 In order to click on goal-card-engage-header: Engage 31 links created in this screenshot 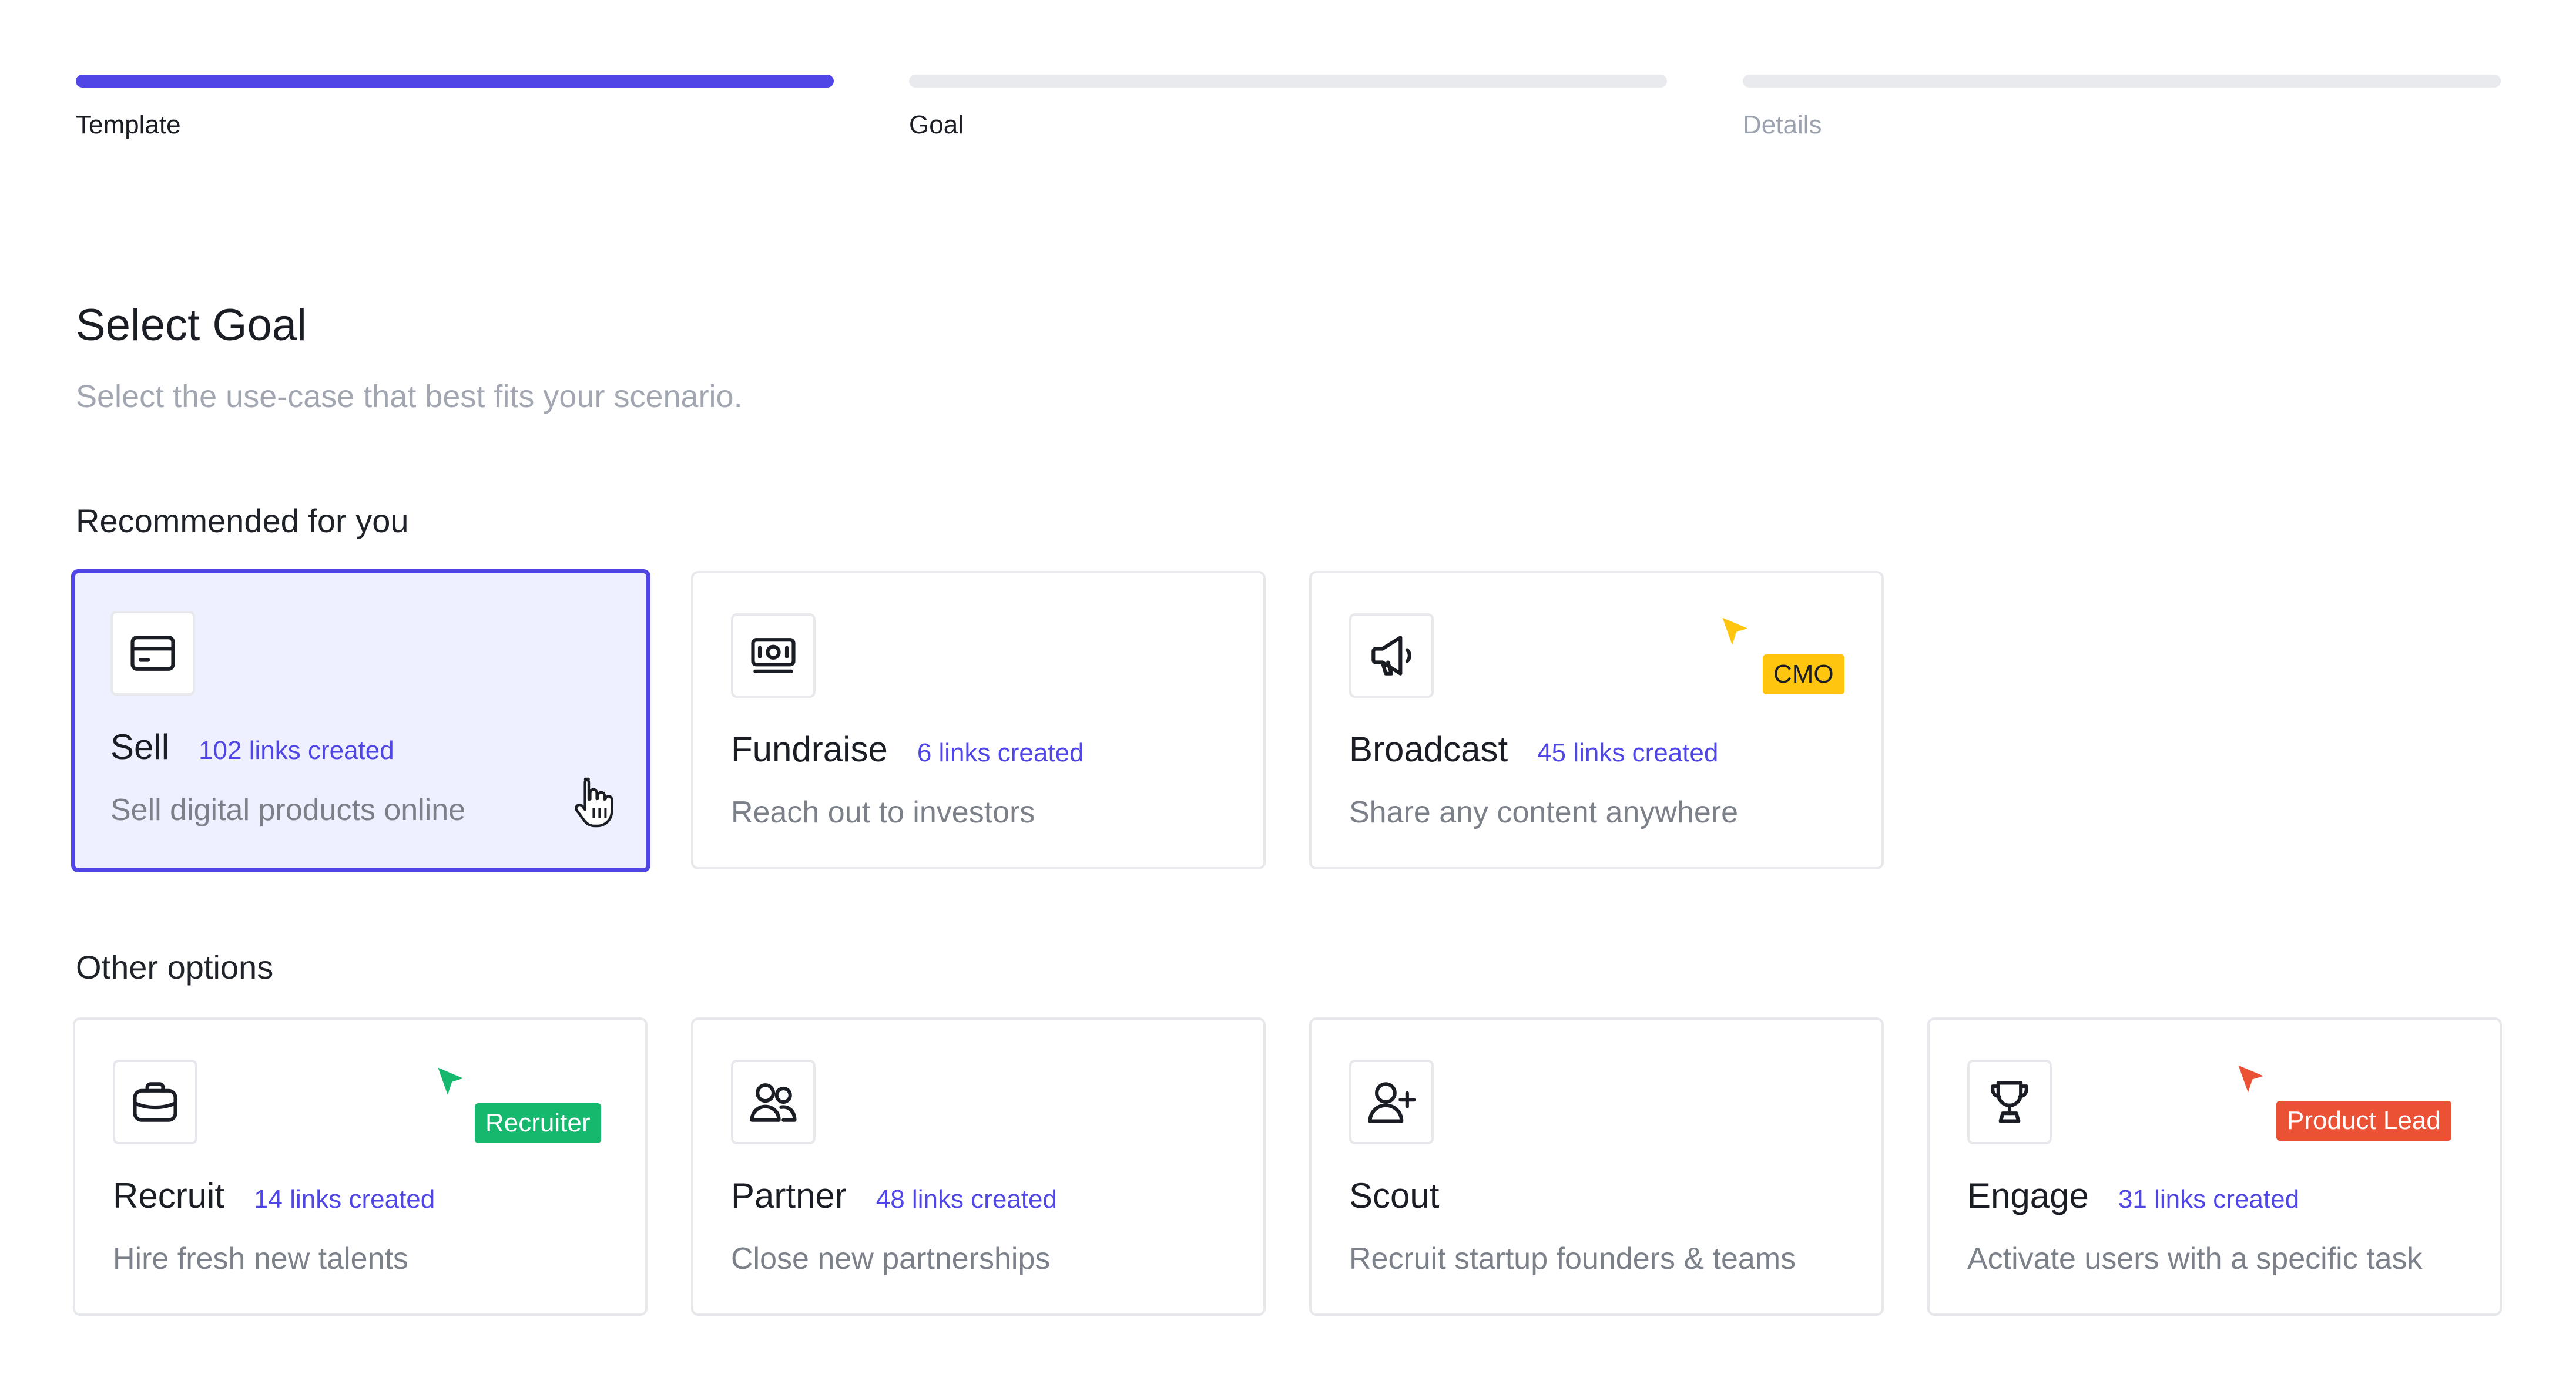, I will do `click(2133, 1196)`.